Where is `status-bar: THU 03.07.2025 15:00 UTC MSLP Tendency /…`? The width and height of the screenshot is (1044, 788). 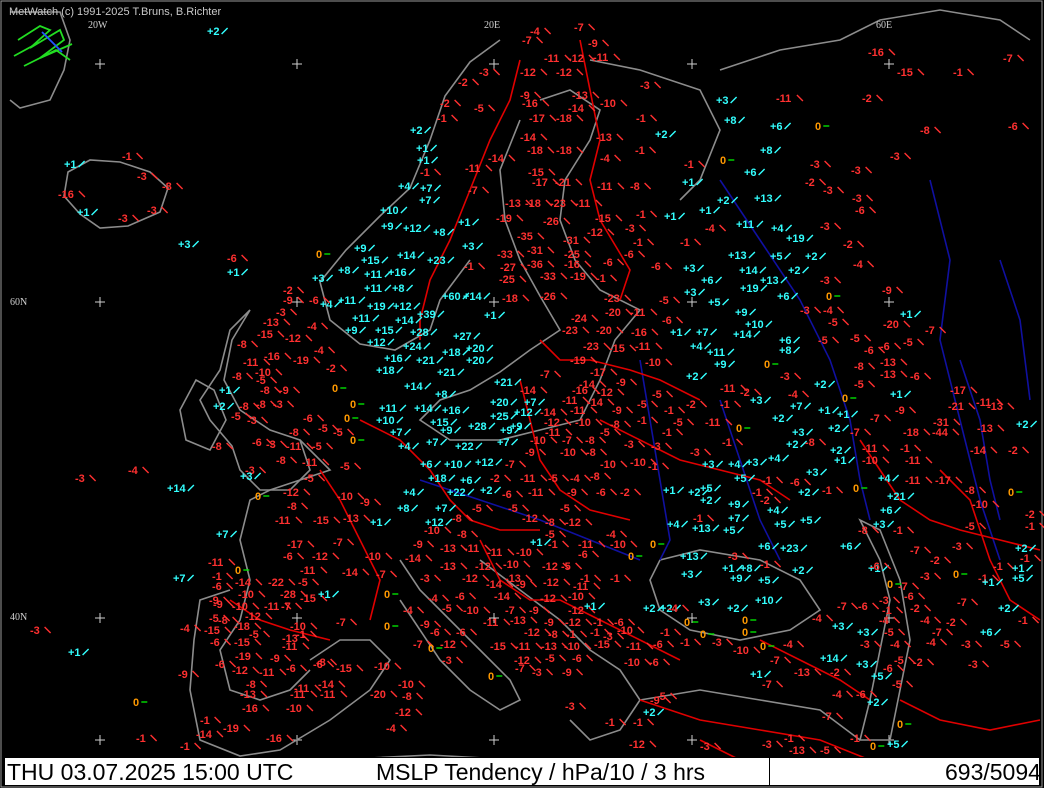 status-bar: THU 03.07.2025 15:00 UTC MSLP Tendency /… is located at coordinates (522, 771).